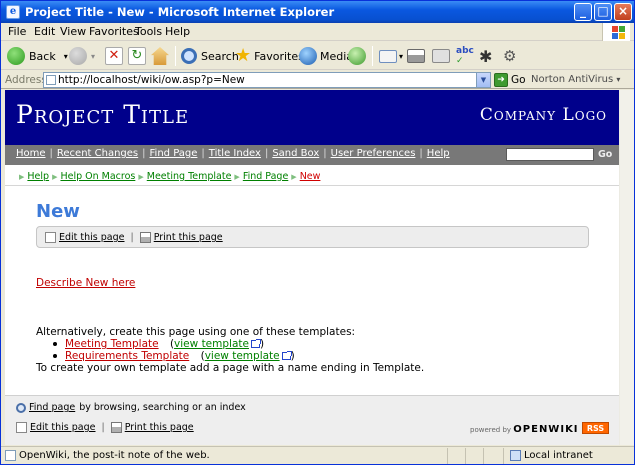  What do you see at coordinates (243, 55) in the screenshot?
I see `favorites-star-icon: ★` at bounding box center [243, 55].